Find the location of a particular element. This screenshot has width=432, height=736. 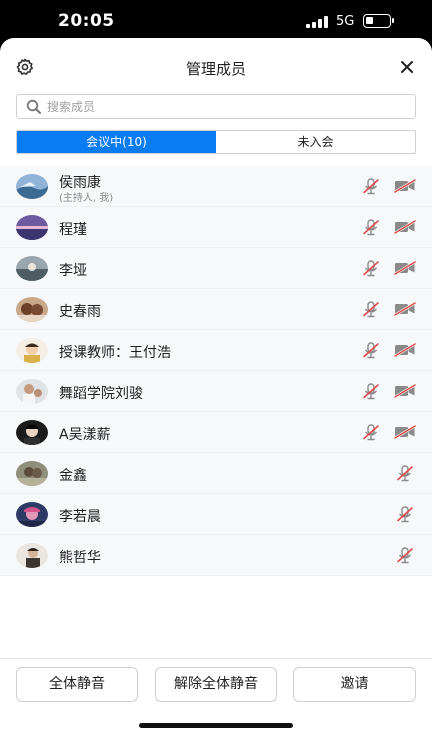

member-name: 史春雨 is located at coordinates (80, 312).